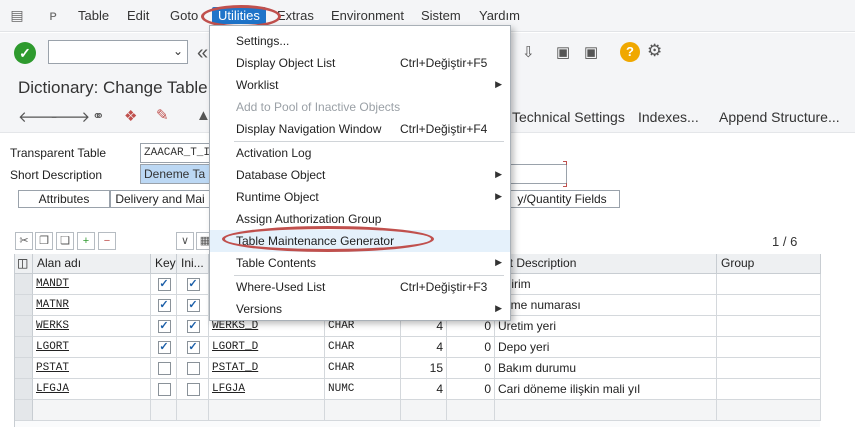 Image resolution: width=855 pixels, height=427 pixels. I want to click on col-header-alan-adi: Alan adı, so click(92, 264).